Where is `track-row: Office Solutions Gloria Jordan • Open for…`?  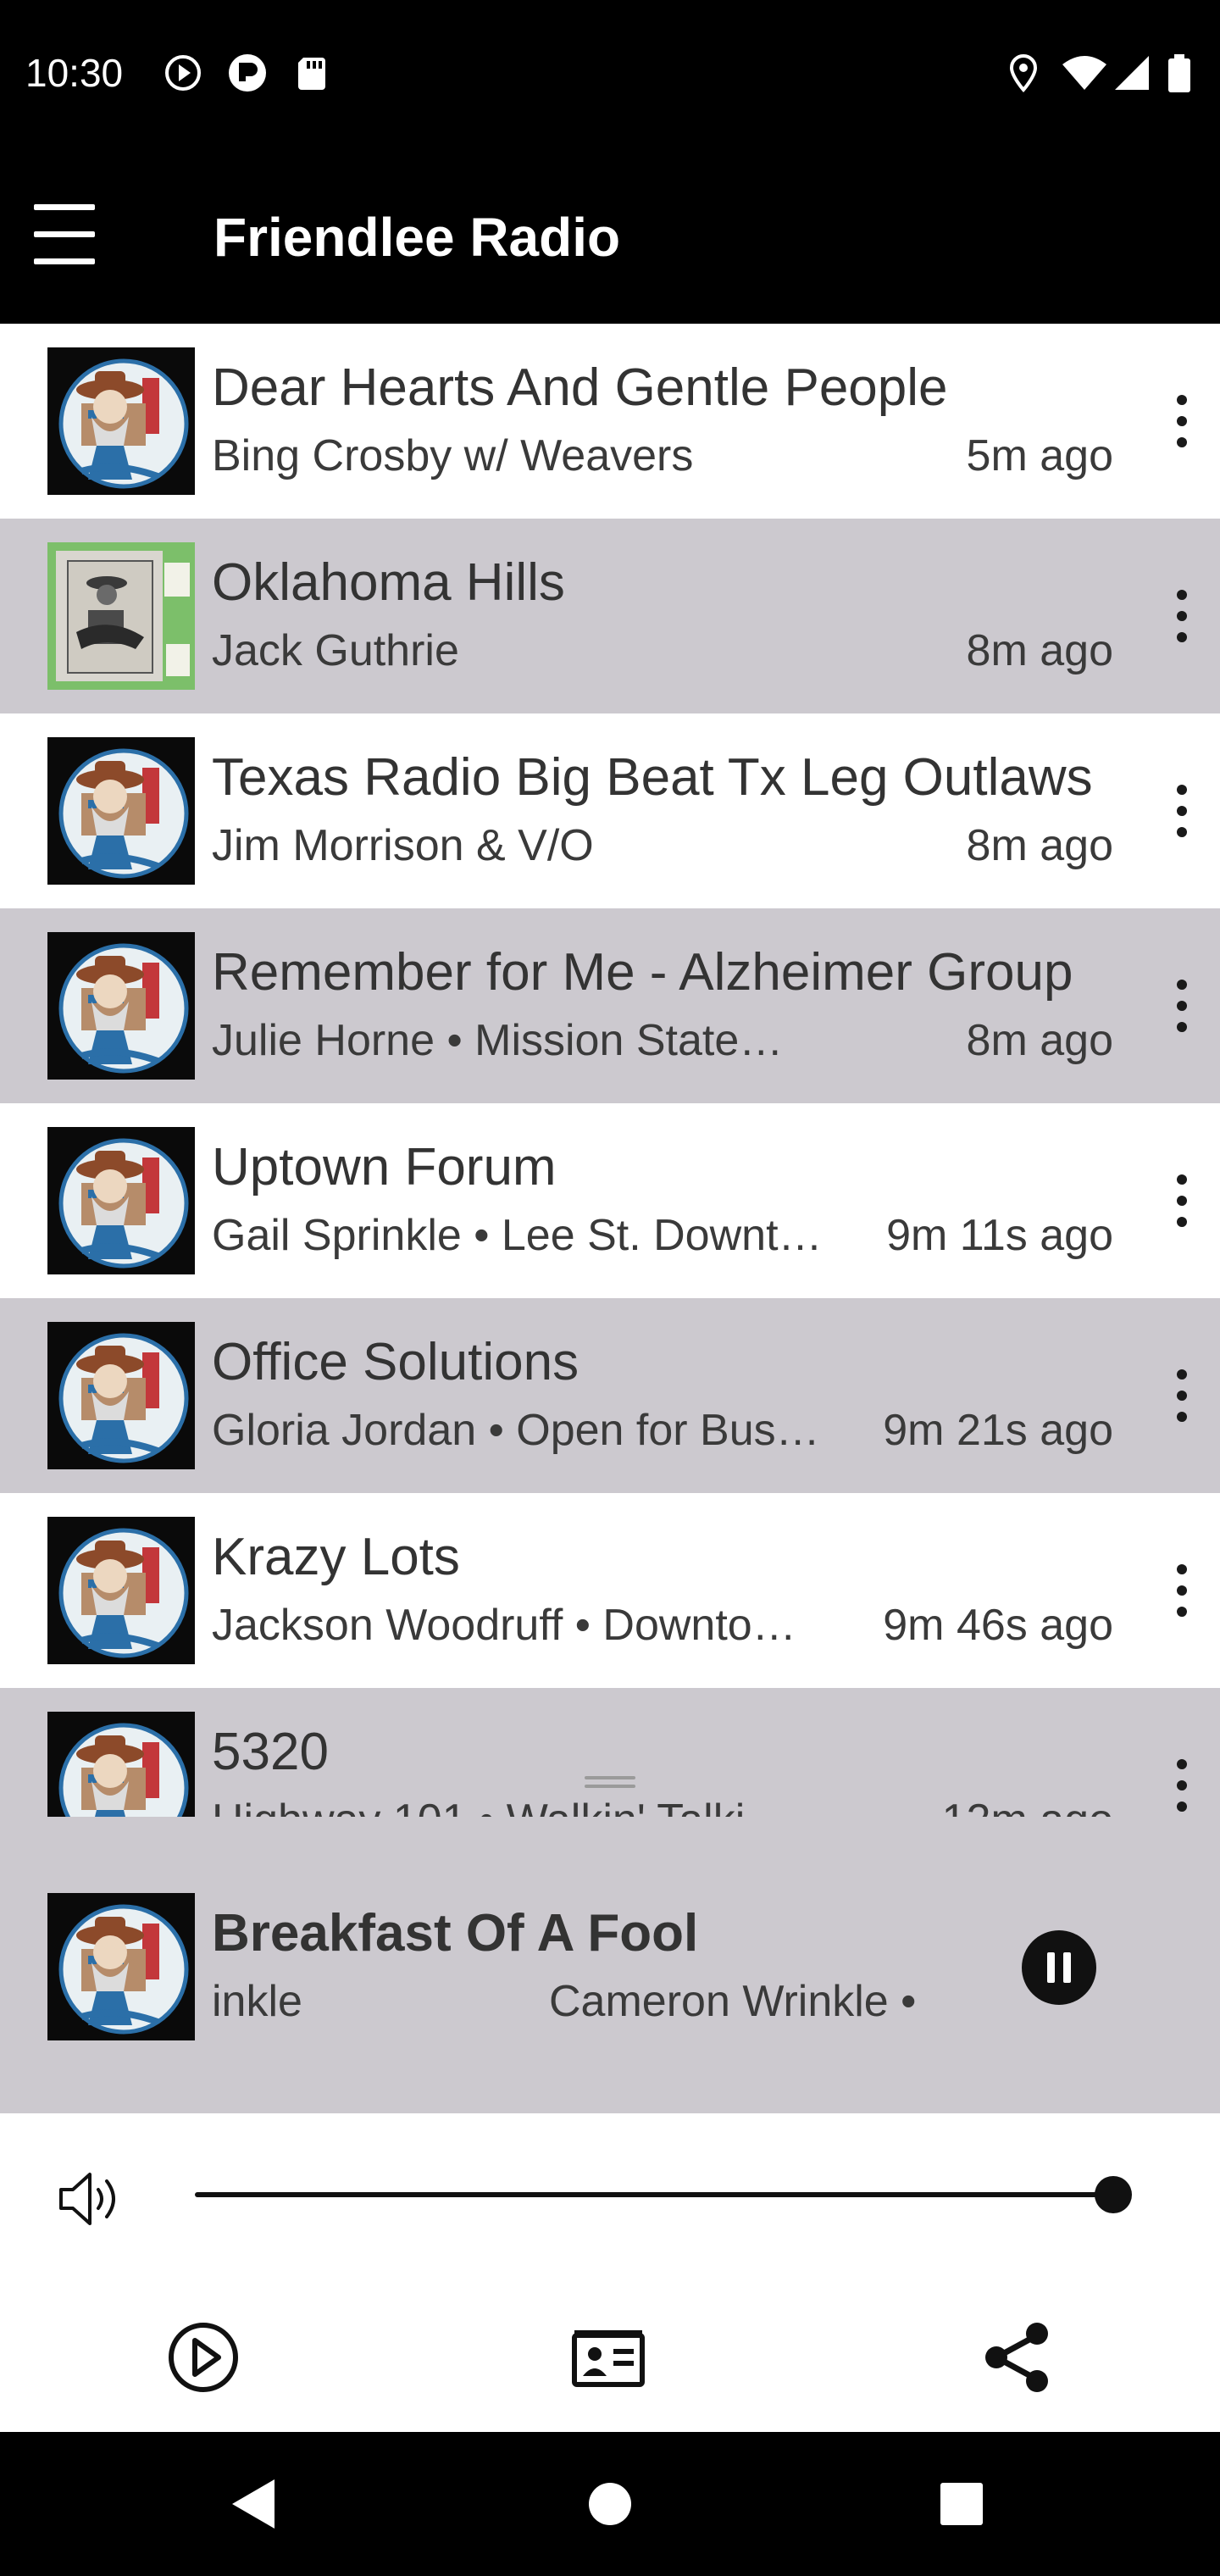
track-row: Office Solutions Gloria Jordan • Open for… is located at coordinates (610, 1395).